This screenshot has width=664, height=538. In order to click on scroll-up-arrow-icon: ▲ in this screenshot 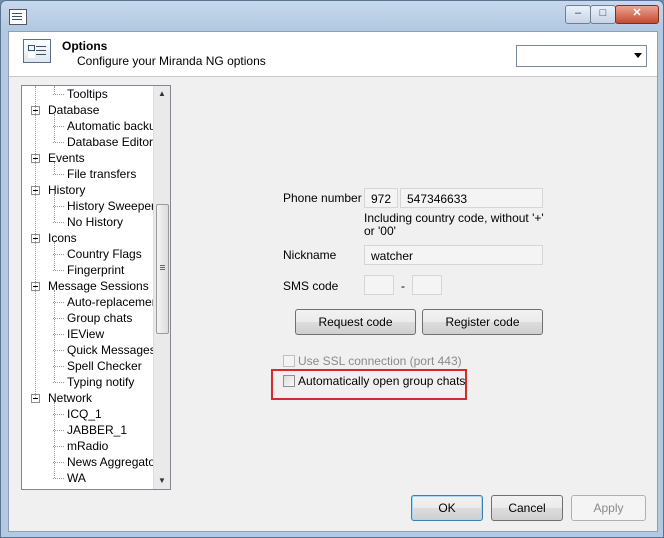, I will do `click(162, 94)`.